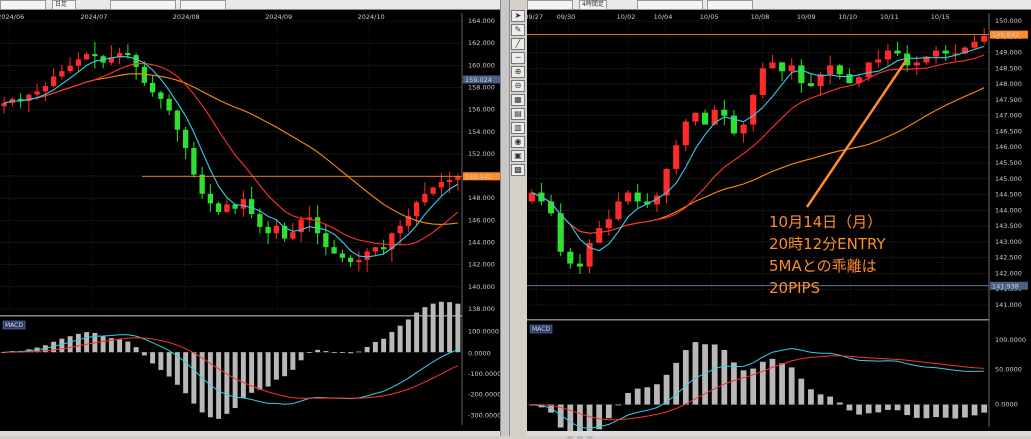 This screenshot has height=439, width=1031. What do you see at coordinates (484, 415) in the screenshot?
I see `macd-axis-label: -300.0000` at bounding box center [484, 415].